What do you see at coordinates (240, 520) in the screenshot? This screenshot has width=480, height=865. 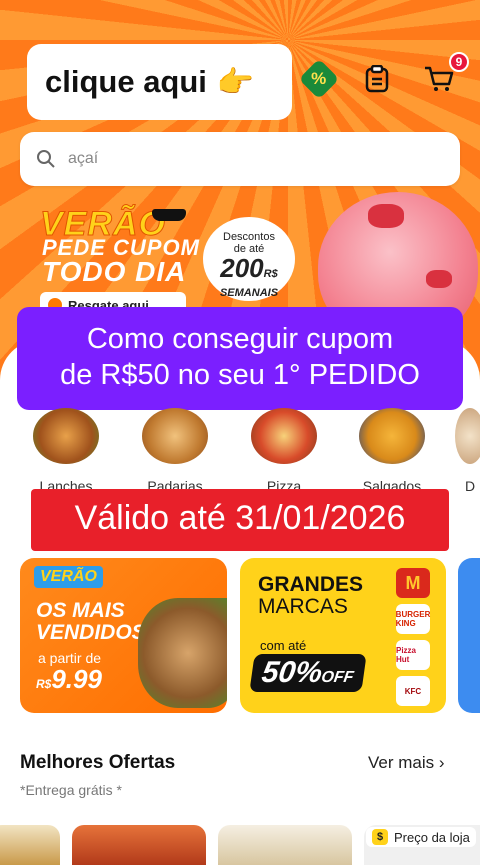 I see `red-caption: Válido até 31/01/2026` at bounding box center [240, 520].